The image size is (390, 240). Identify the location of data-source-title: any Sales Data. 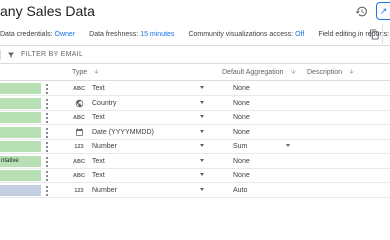
(47, 11).